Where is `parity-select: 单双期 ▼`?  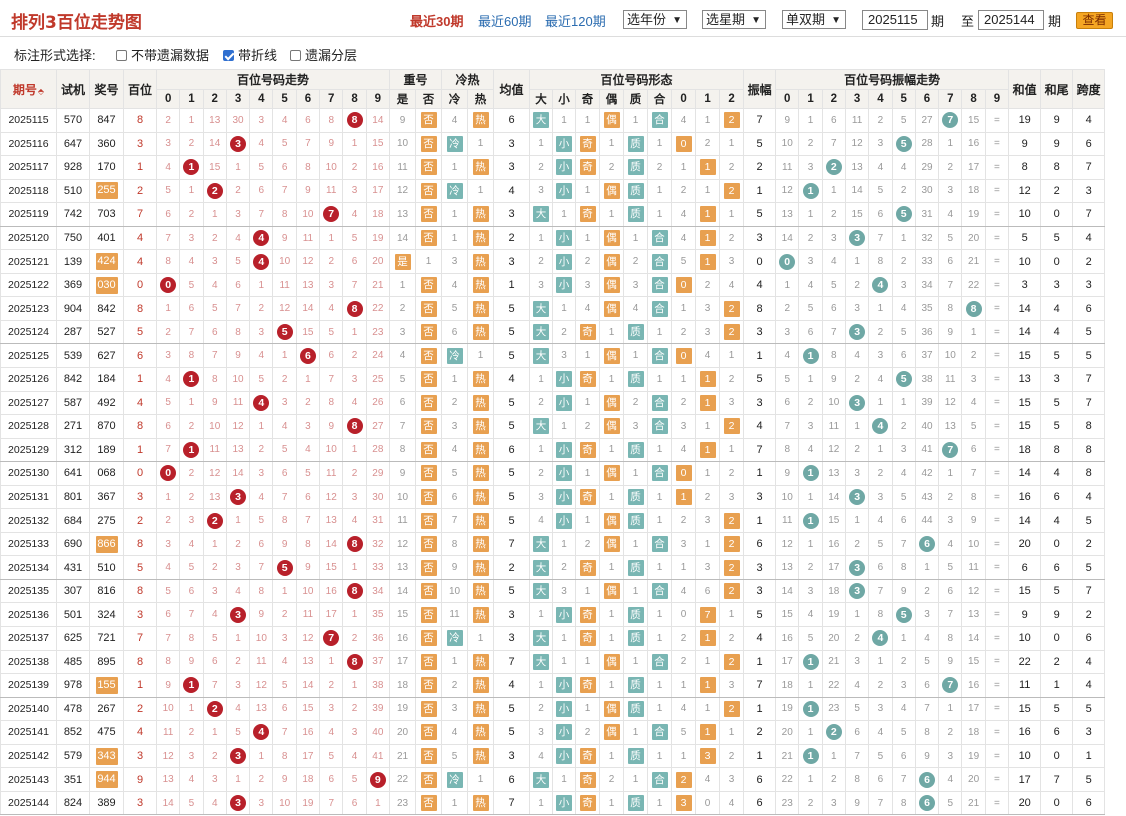
parity-select: 单双期 ▼ is located at coordinates (814, 19).